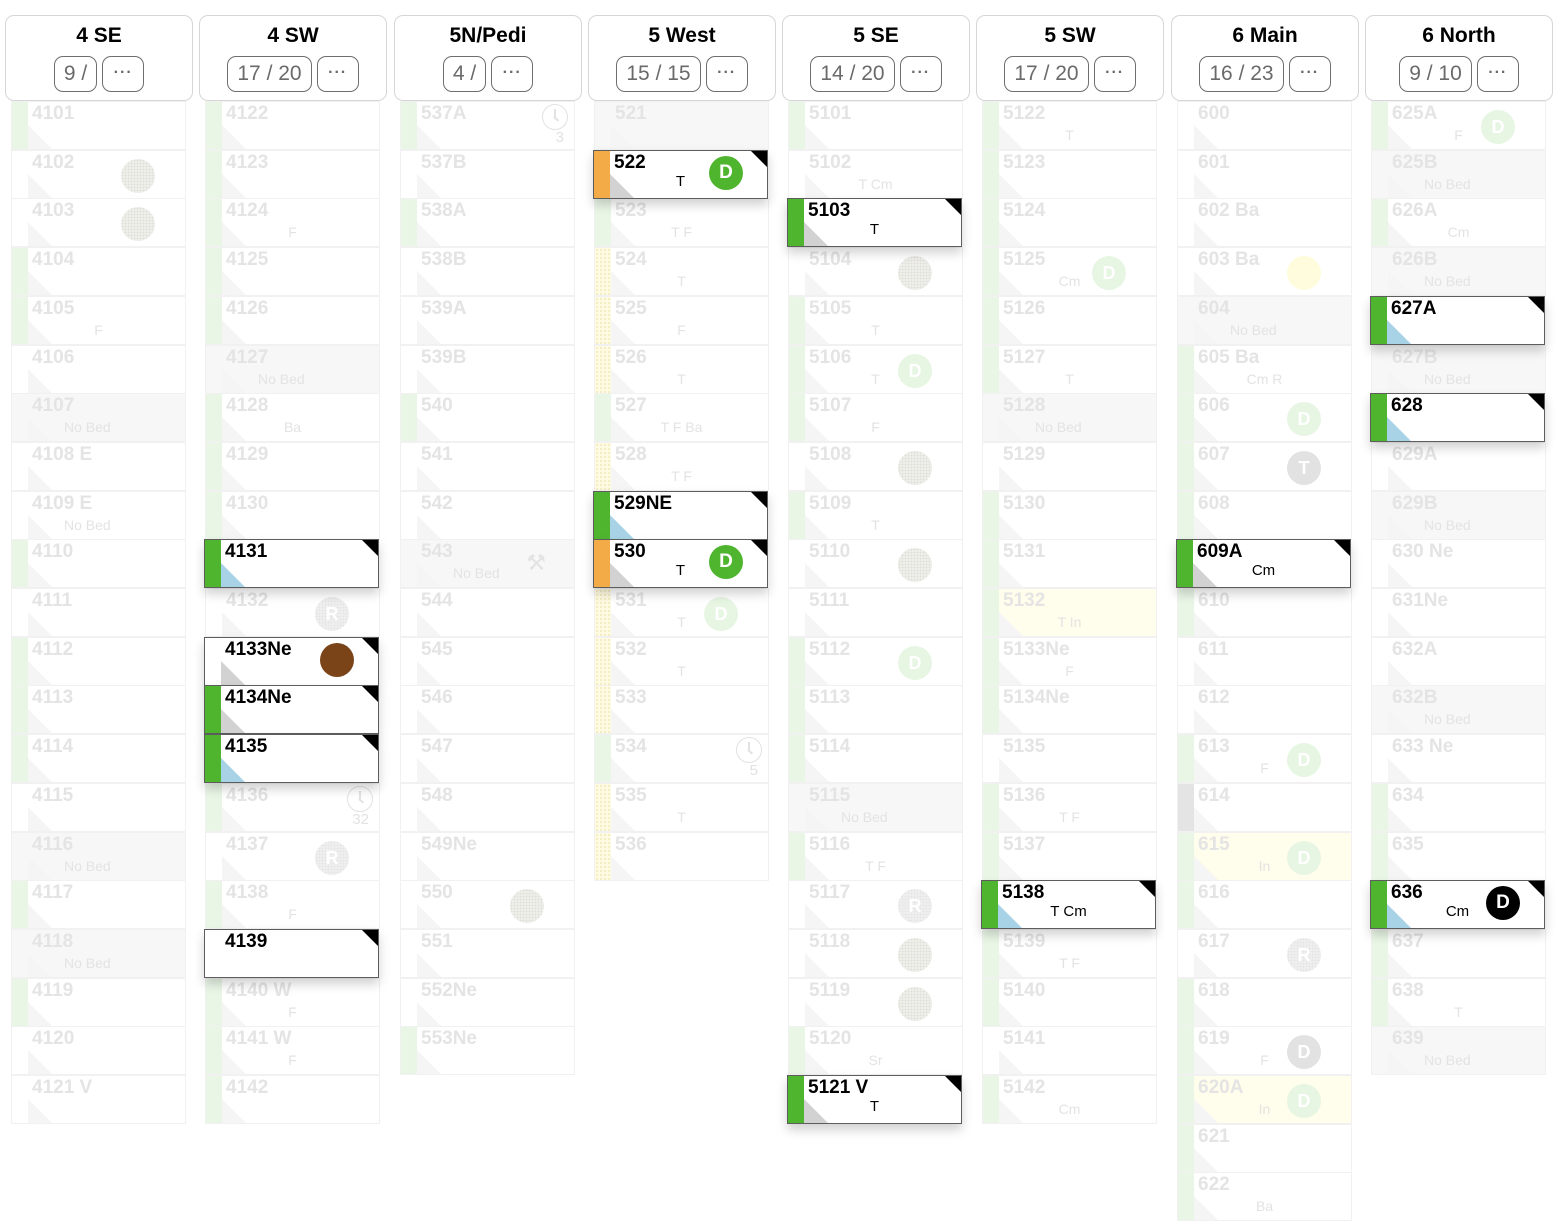 The height and width of the screenshot is (1224, 1560). What do you see at coordinates (1069, 953) in the screenshot?
I see `room-cell: 5139 T F` at bounding box center [1069, 953].